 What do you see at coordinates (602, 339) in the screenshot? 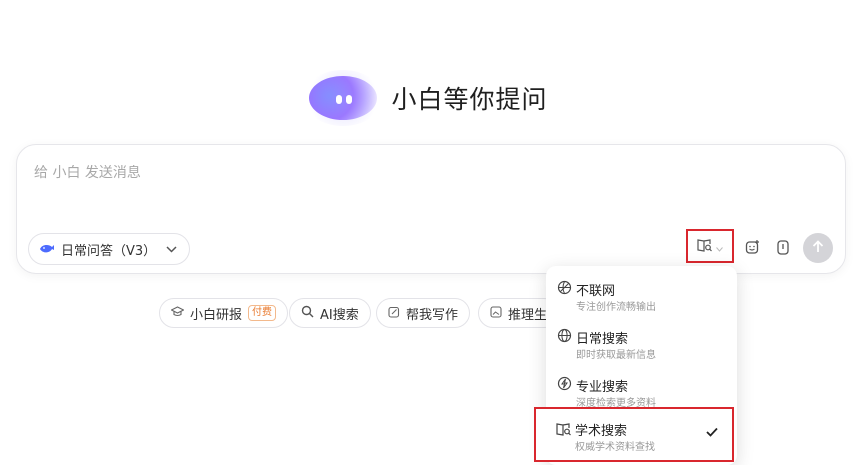
I see `option-title: 日常搜索` at bounding box center [602, 339].